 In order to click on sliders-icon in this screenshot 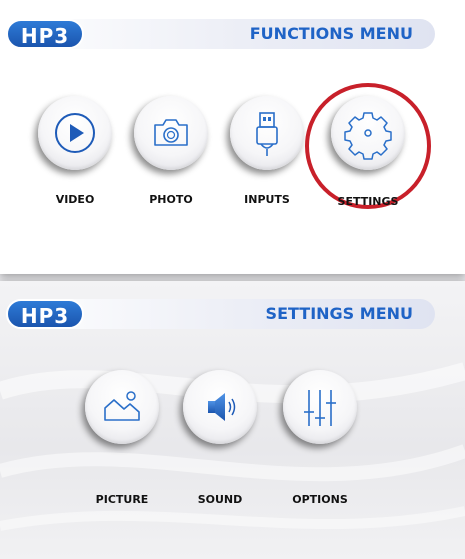, I will do `click(320, 408)`.